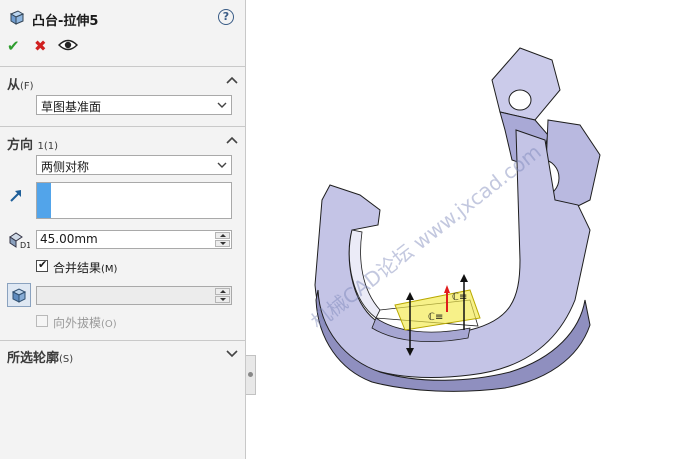 This screenshot has height=459, width=694. I want to click on depth-dimension-icon: D1, so click(19, 240).